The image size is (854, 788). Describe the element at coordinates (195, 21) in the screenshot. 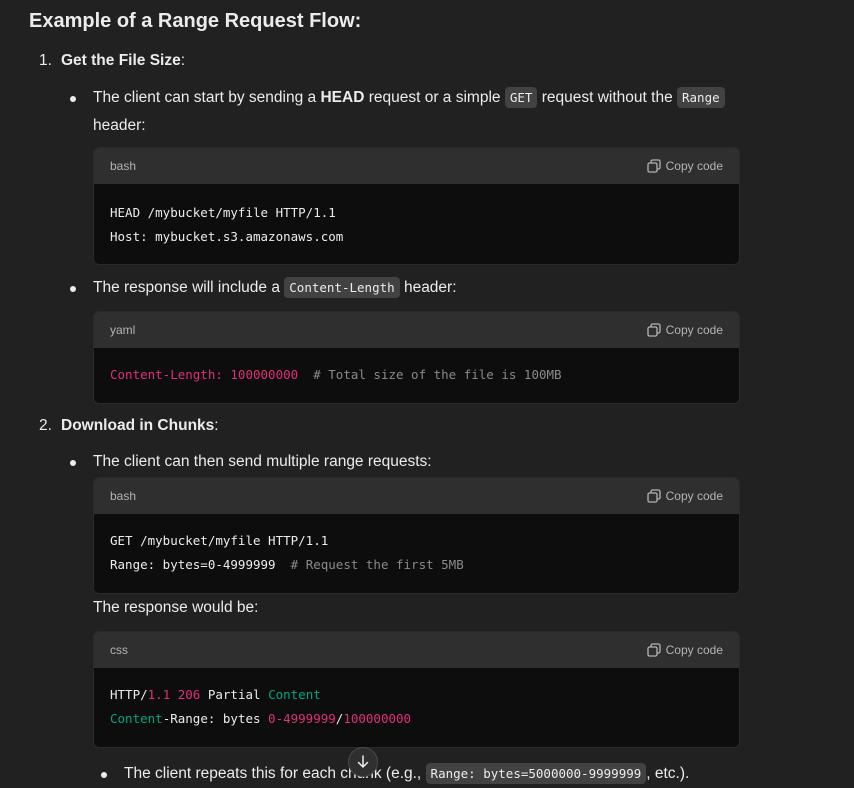

I see `section-heading: Example of a Range Request Flow:` at that location.